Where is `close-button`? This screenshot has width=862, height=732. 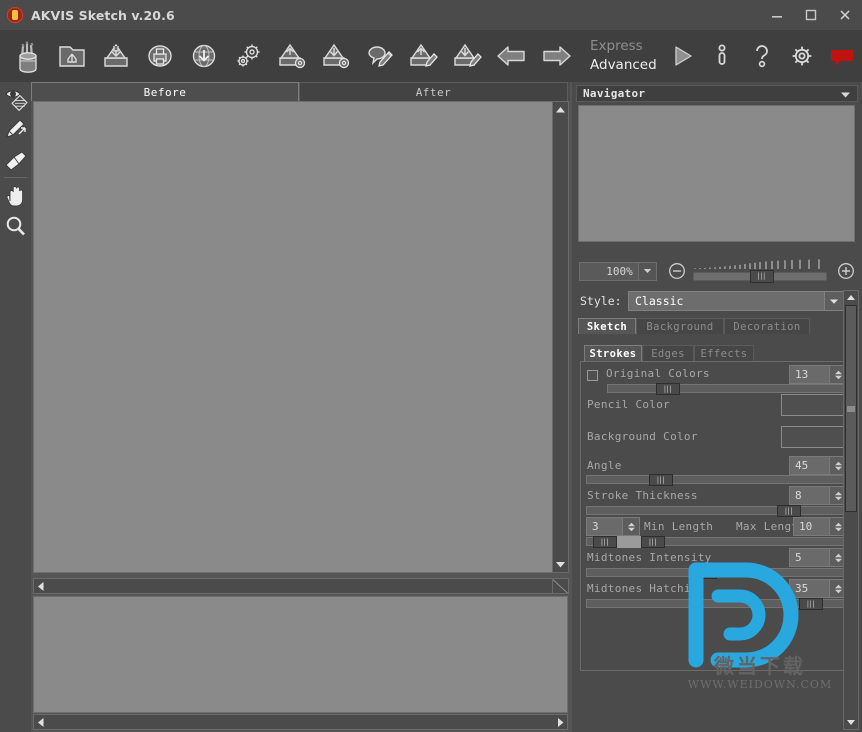
close-button is located at coordinates (845, 15).